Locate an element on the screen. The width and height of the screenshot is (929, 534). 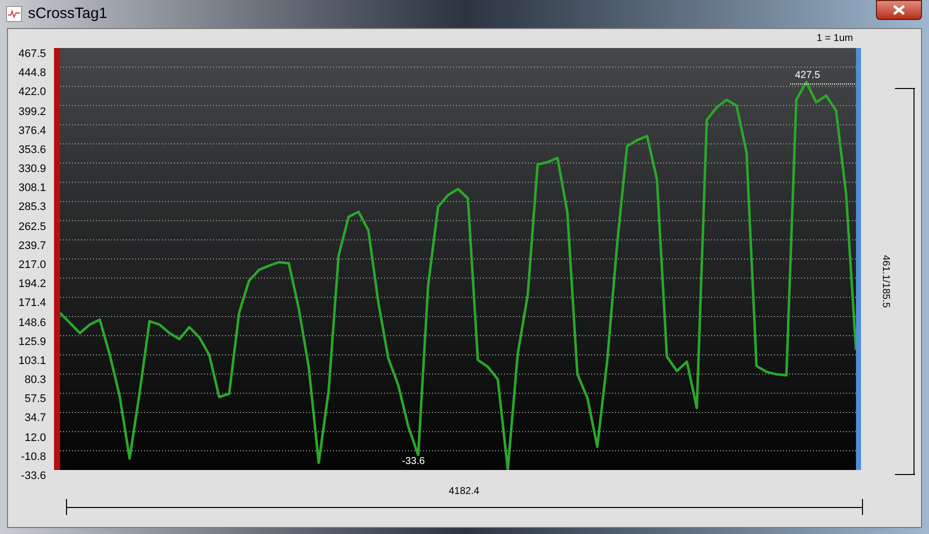
y-axis-label: 12.0 is located at coordinates (35, 438).